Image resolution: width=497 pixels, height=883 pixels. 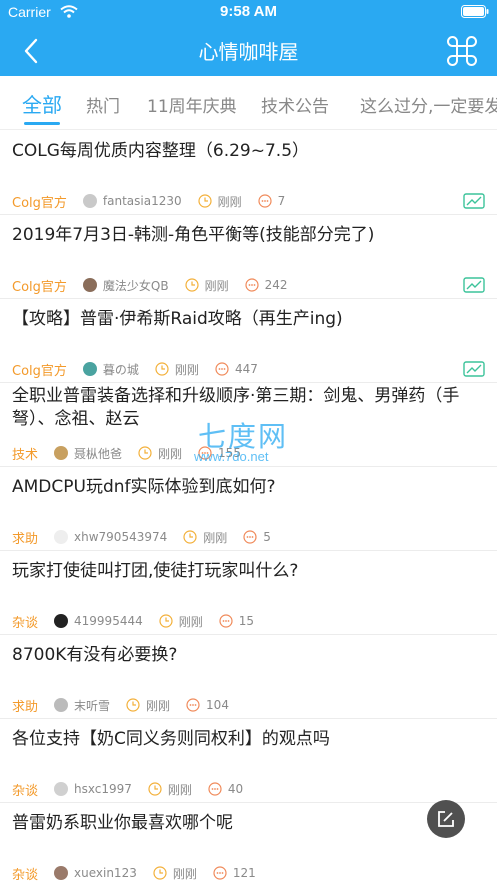 What do you see at coordinates (295, 104) in the screenshot?
I see `tab-tech-announcement: 技术公告` at bounding box center [295, 104].